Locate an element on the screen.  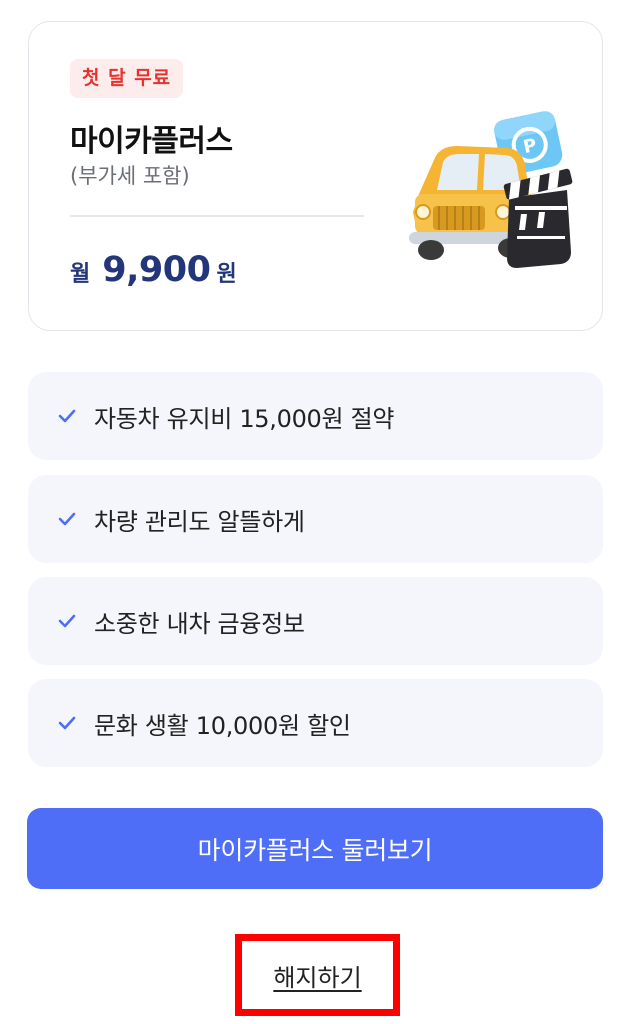
benefit-item: 소중한 내차 금융정보 is located at coordinates (315, 621).